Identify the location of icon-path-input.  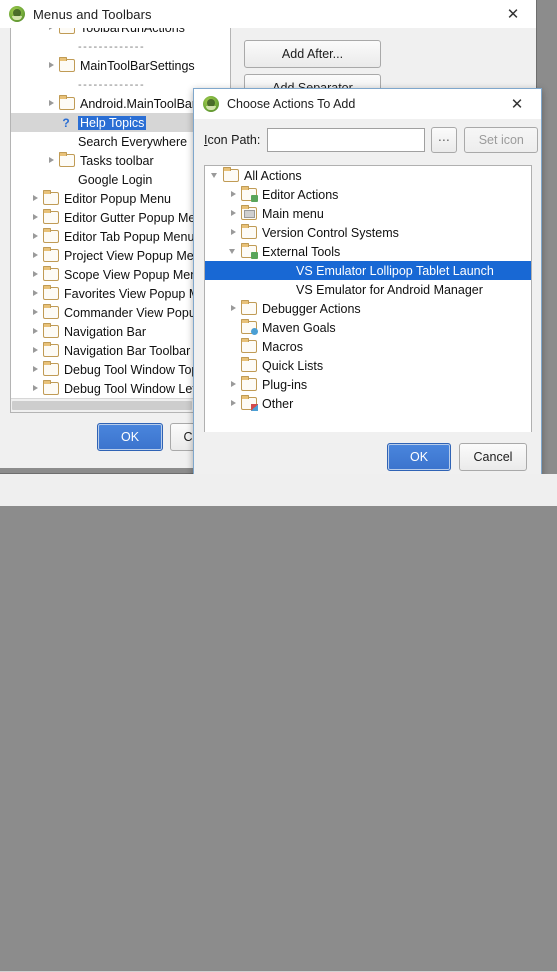
(346, 140).